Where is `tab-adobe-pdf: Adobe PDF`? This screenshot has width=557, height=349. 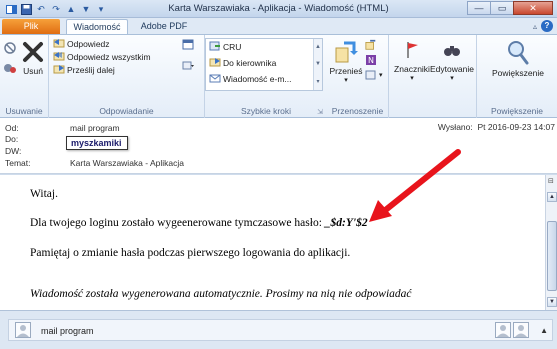
tab-adobe-pdf: Adobe PDF is located at coordinates (164, 26).